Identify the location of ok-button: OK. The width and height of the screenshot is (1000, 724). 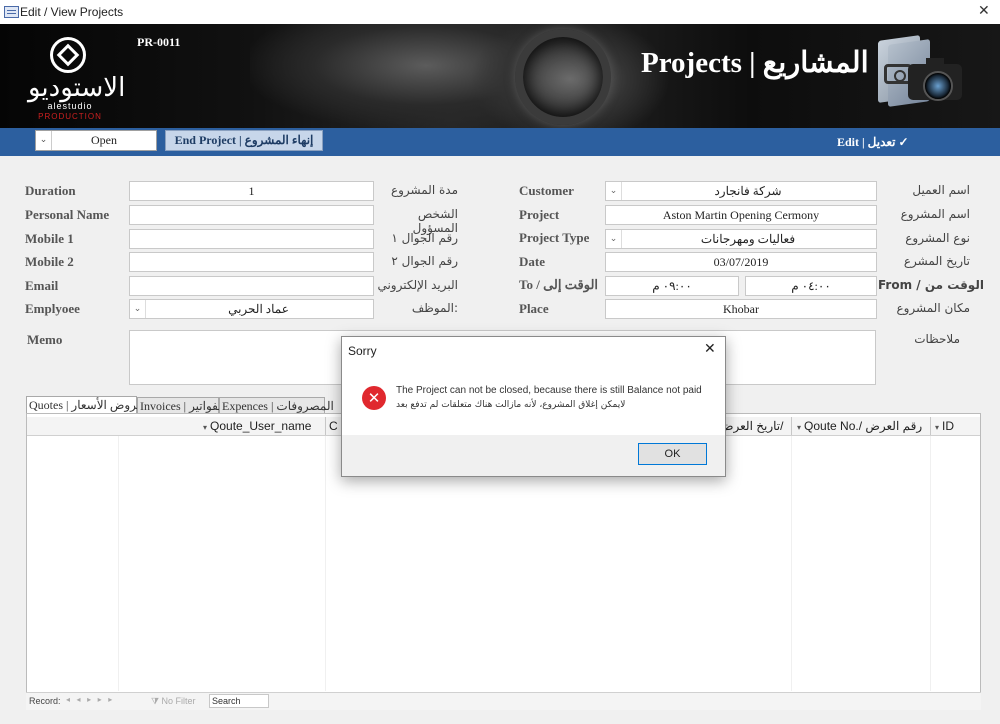
(672, 454).